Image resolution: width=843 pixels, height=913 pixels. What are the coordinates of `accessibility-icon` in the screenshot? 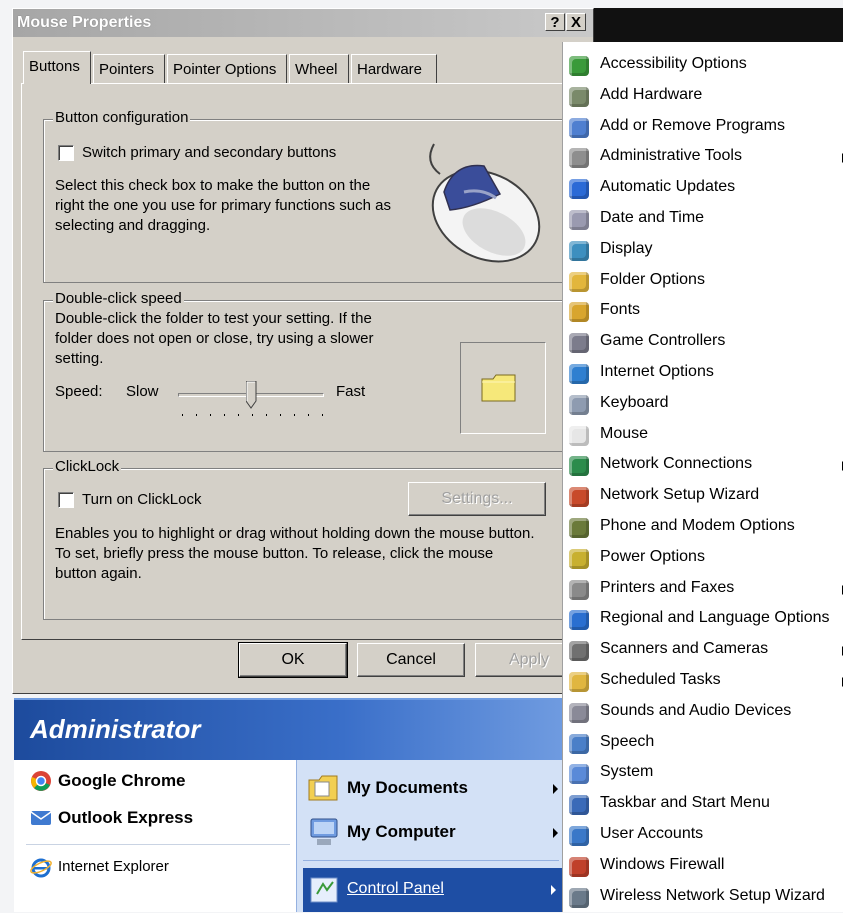 It's located at (579, 66).